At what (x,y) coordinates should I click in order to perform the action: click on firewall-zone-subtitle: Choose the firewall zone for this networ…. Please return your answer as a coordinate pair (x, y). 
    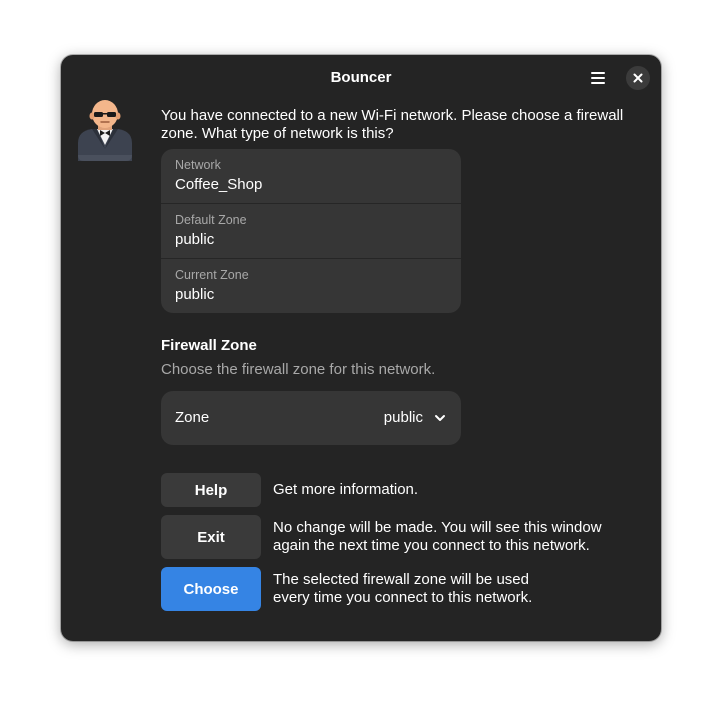
    Looking at the image, I should click on (298, 369).